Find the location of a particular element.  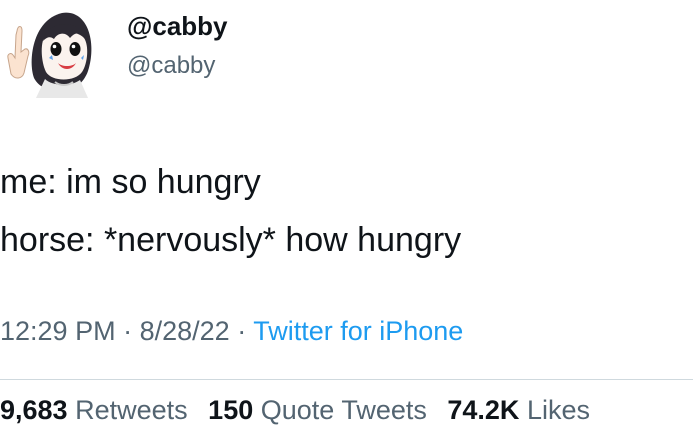

cartoon-girl-avatar-icon is located at coordinates (50, 50).